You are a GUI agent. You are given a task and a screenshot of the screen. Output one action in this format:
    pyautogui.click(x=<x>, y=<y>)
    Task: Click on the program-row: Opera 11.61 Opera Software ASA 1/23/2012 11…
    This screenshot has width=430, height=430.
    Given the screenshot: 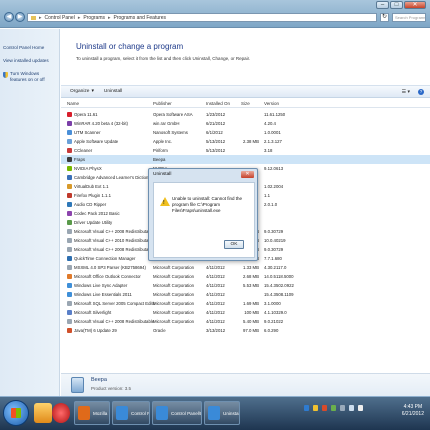 What is the action you would take?
    pyautogui.click(x=245, y=114)
    